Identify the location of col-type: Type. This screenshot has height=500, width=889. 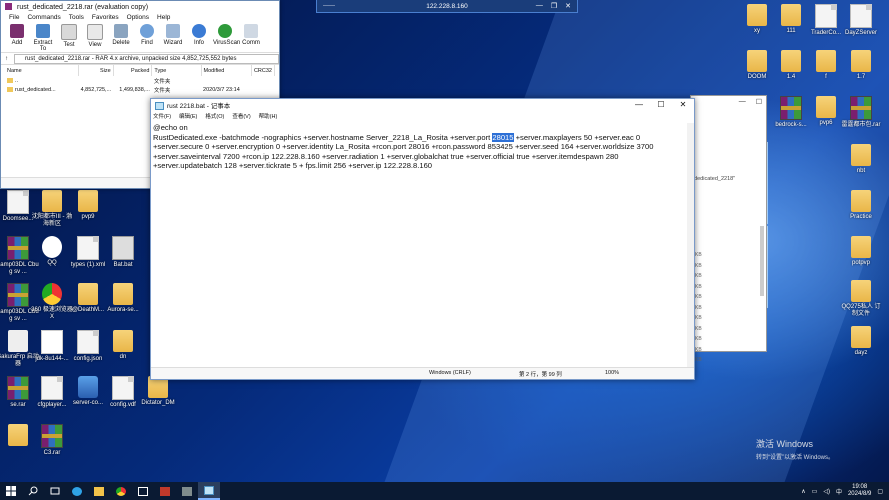
(176, 70).